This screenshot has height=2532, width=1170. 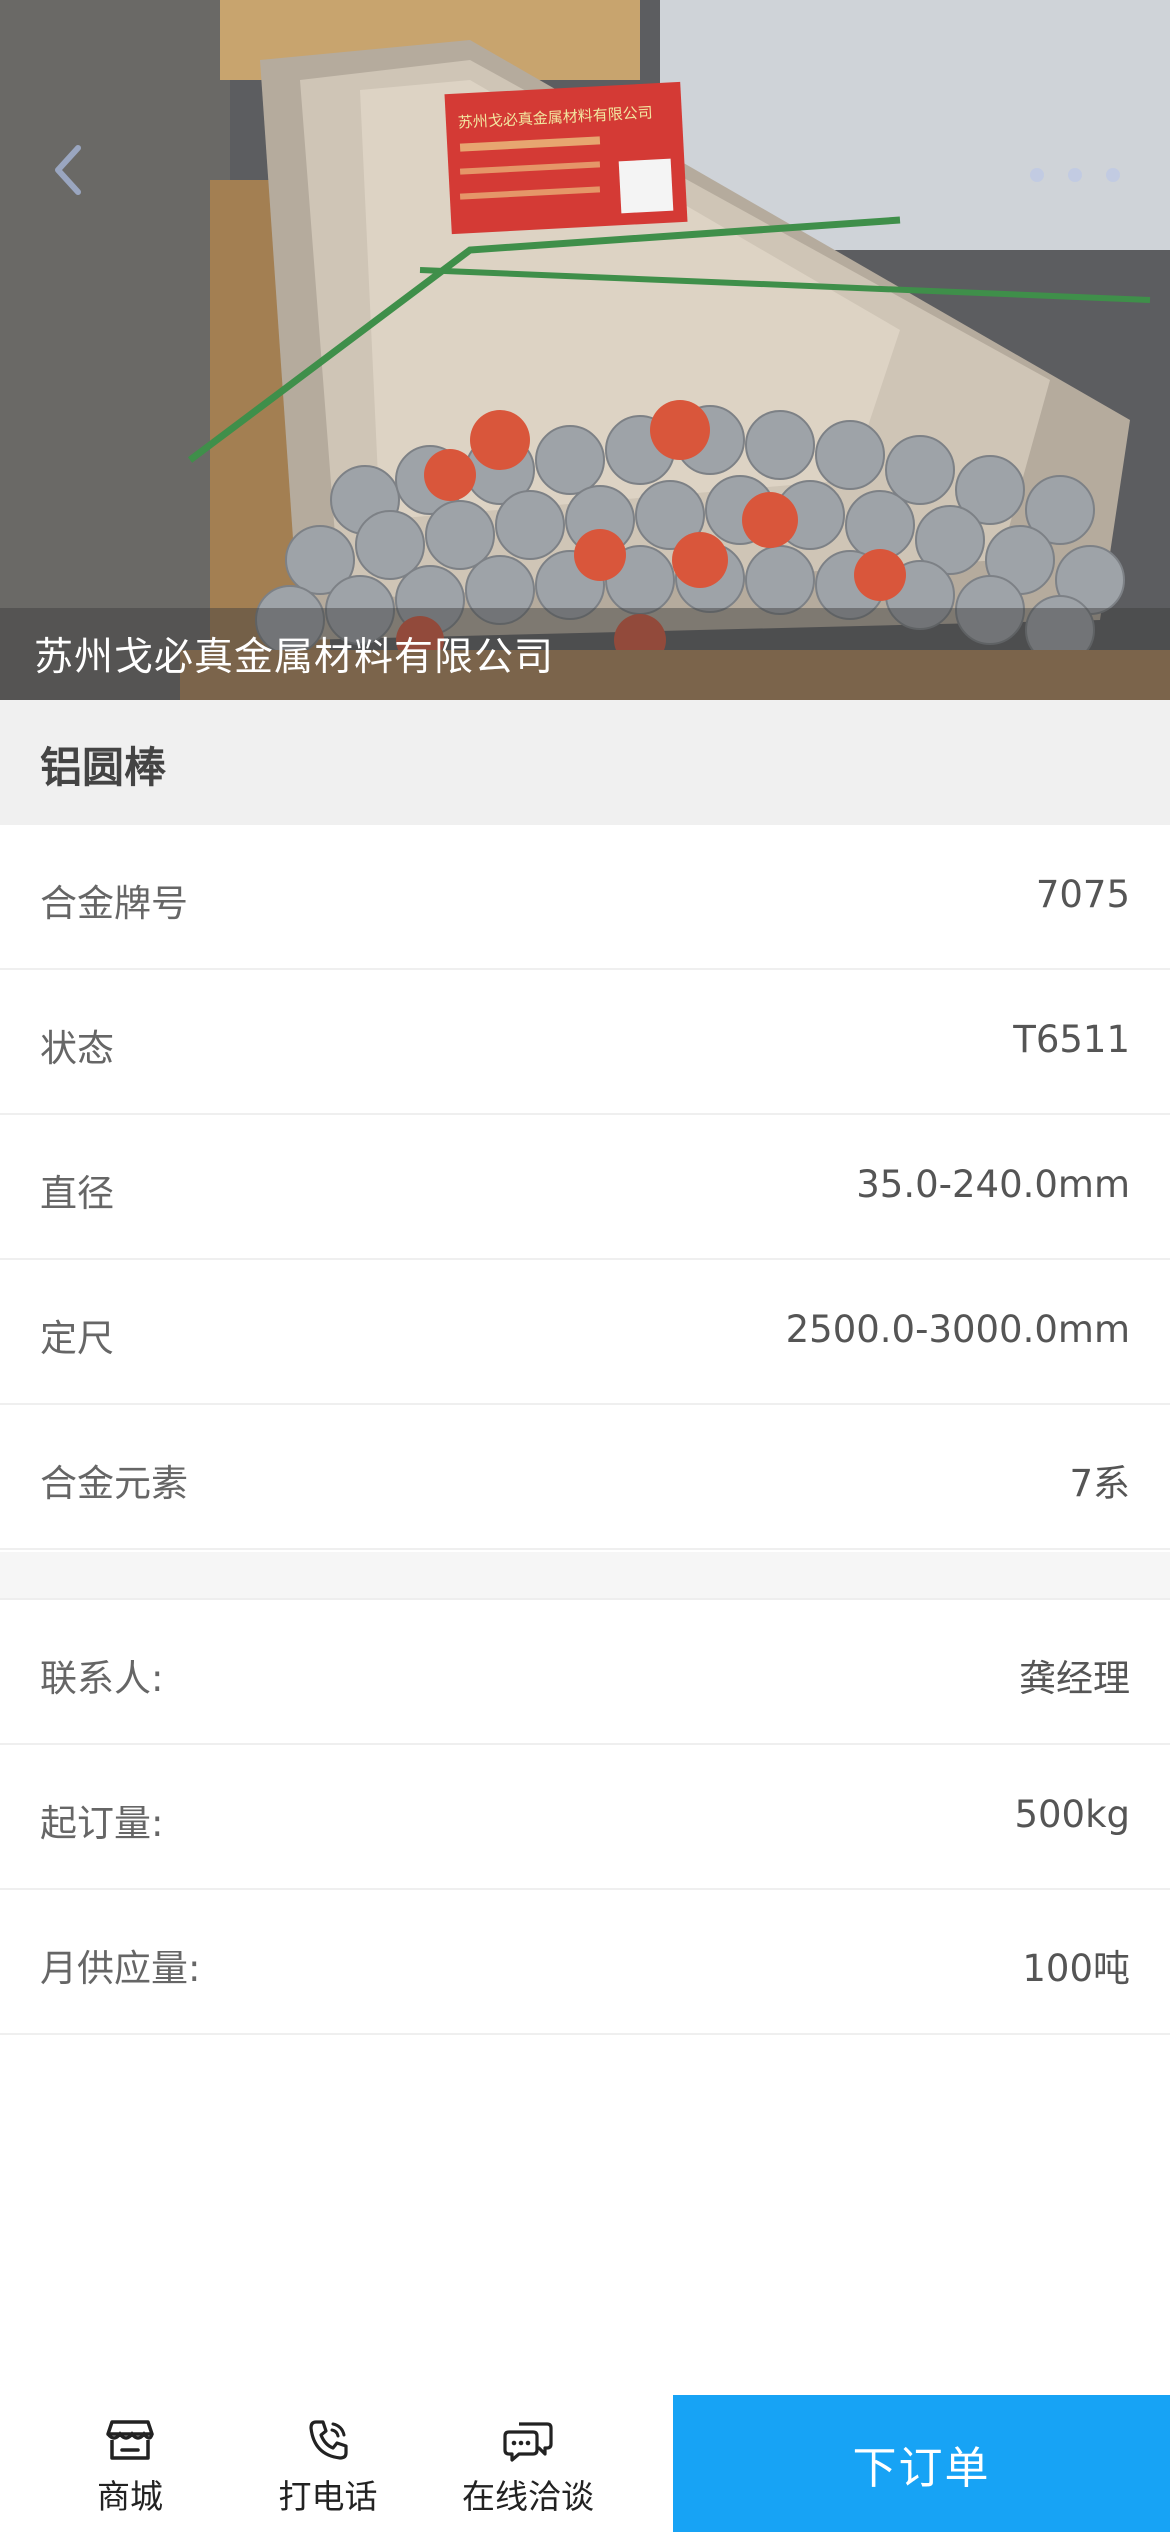 What do you see at coordinates (102, 1678) in the screenshot?
I see `contact-label: 联系人:` at bounding box center [102, 1678].